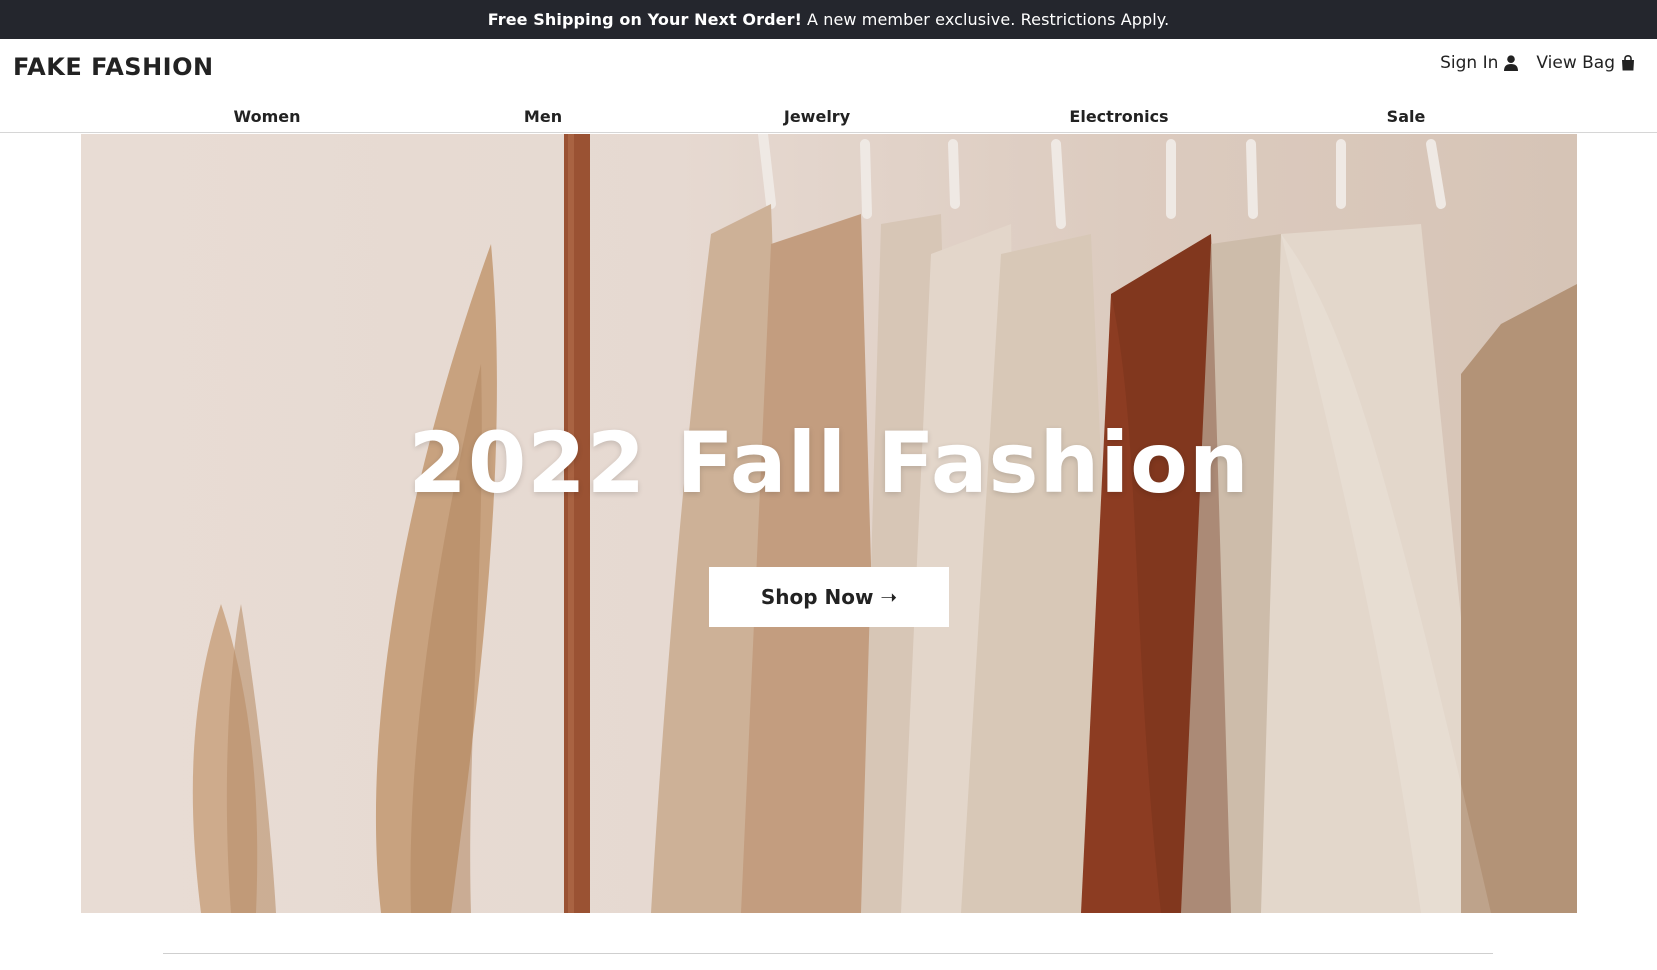 This screenshot has width=1657, height=970. Describe the element at coordinates (1511, 63) in the screenshot. I see `user-icon` at that location.